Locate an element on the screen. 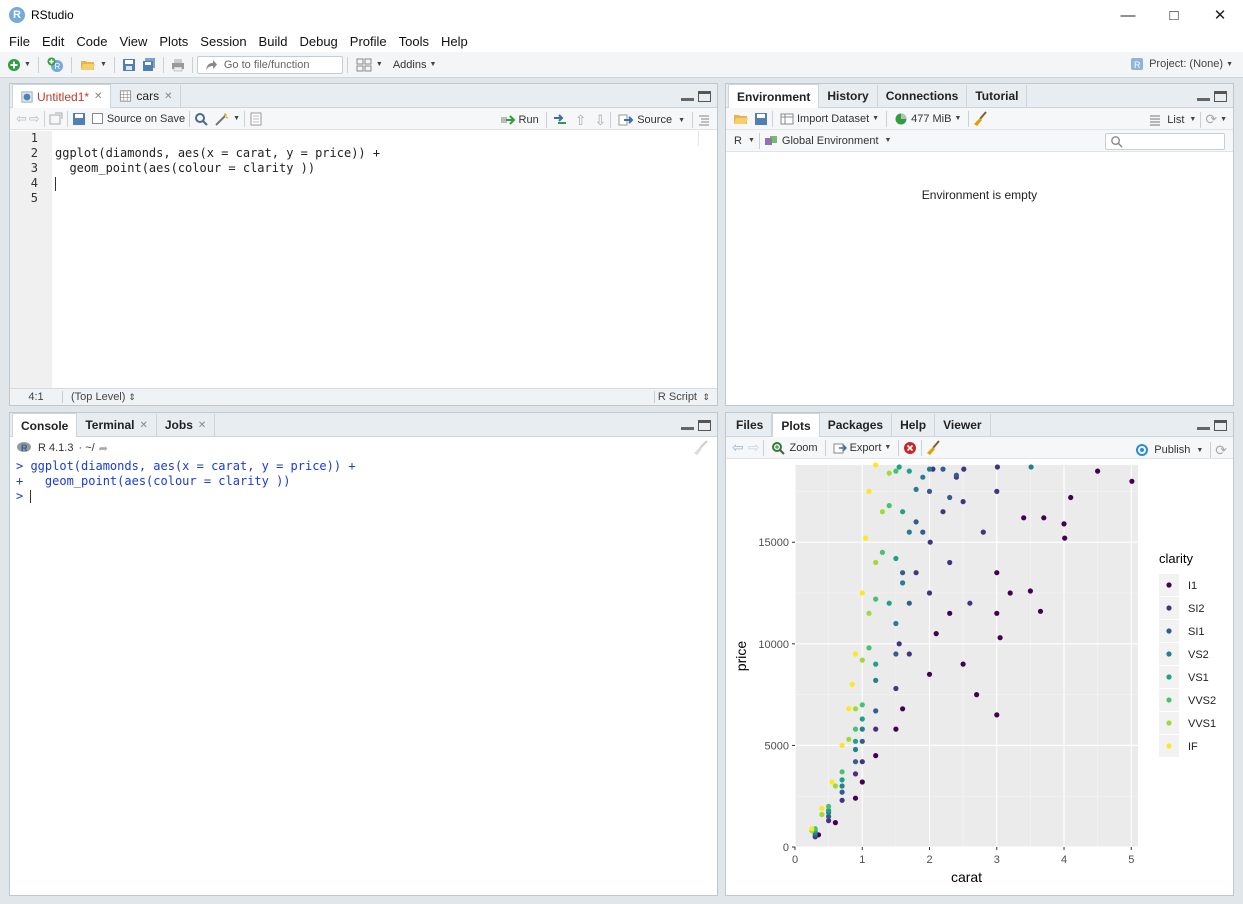 This screenshot has width=1243, height=904. tab-packages: Packages is located at coordinates (856, 425).